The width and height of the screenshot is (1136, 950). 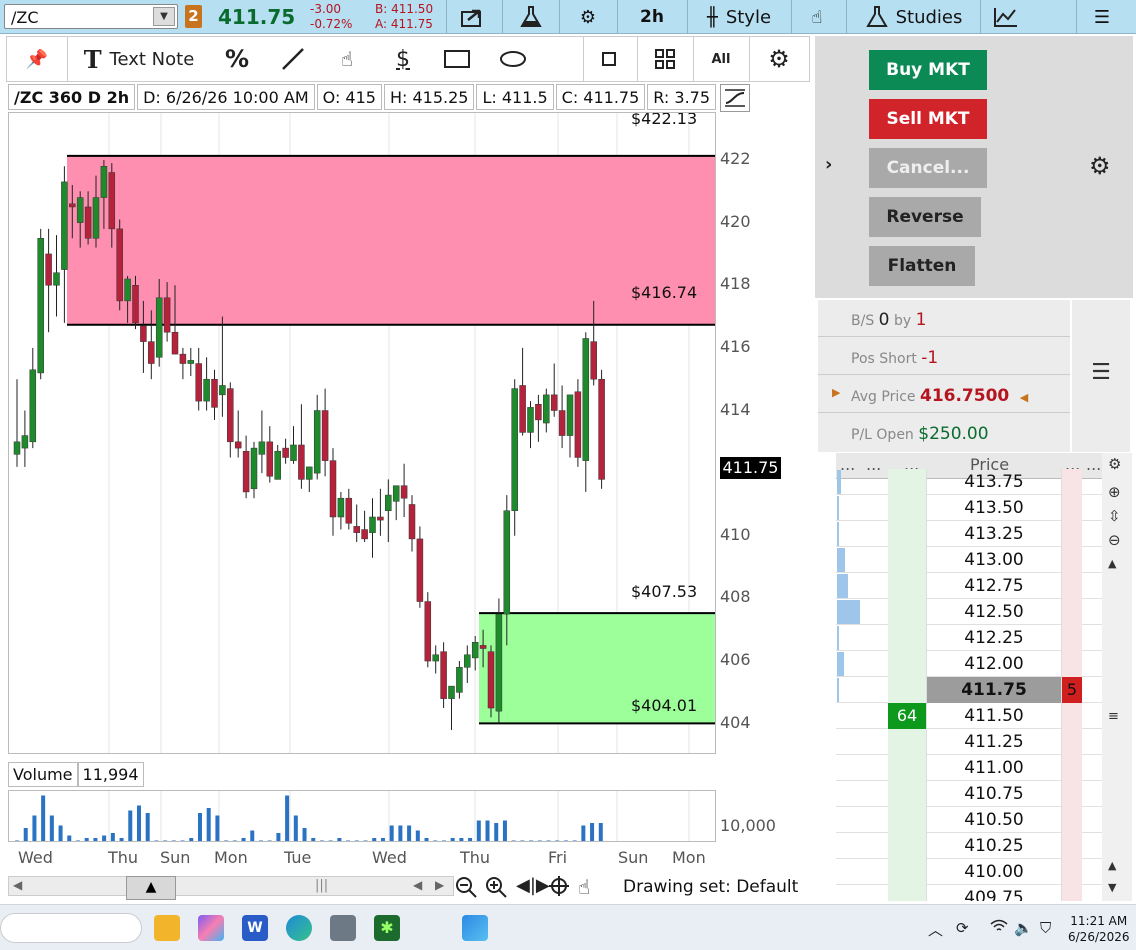 I want to click on flask-icon, so click(x=531, y=17).